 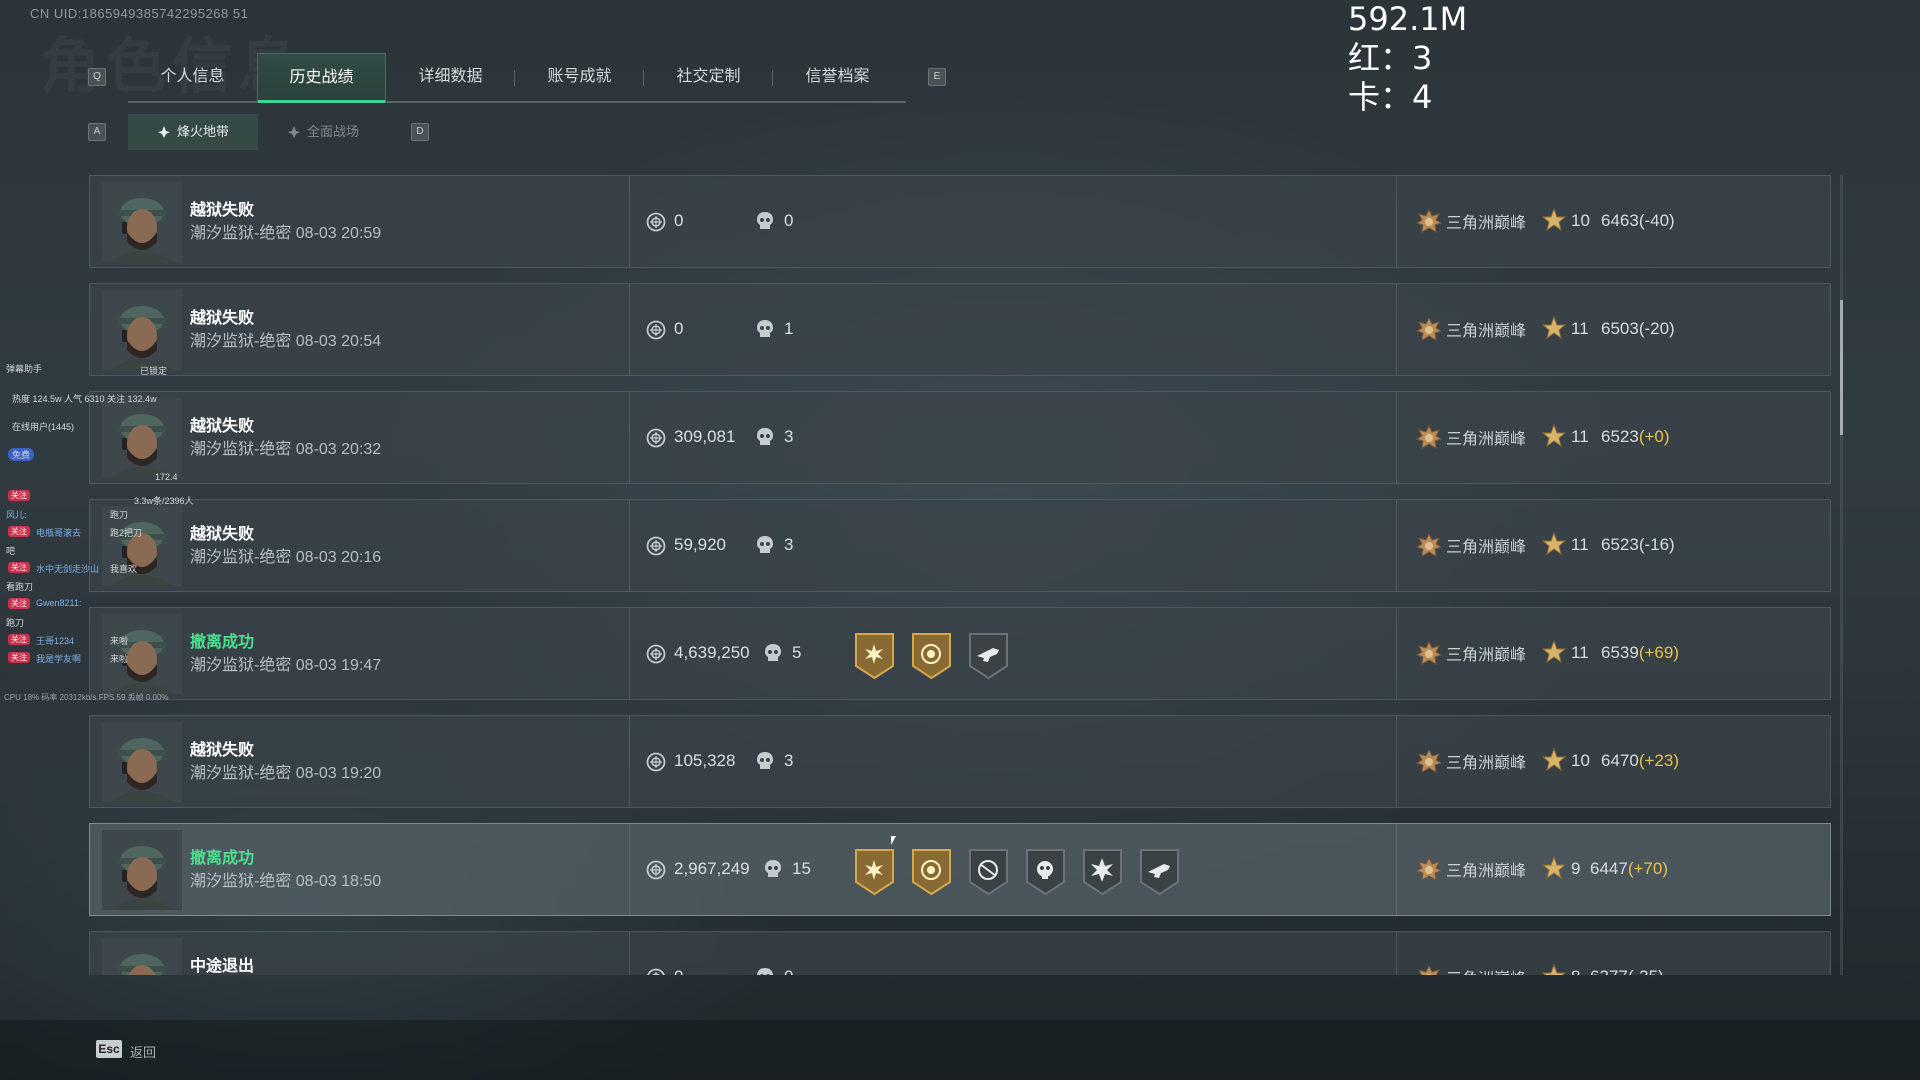 What do you see at coordinates (286, 233) in the screenshot?
I see `match-map-time: 潮汐监狱-绝密 08-03 20:59` at bounding box center [286, 233].